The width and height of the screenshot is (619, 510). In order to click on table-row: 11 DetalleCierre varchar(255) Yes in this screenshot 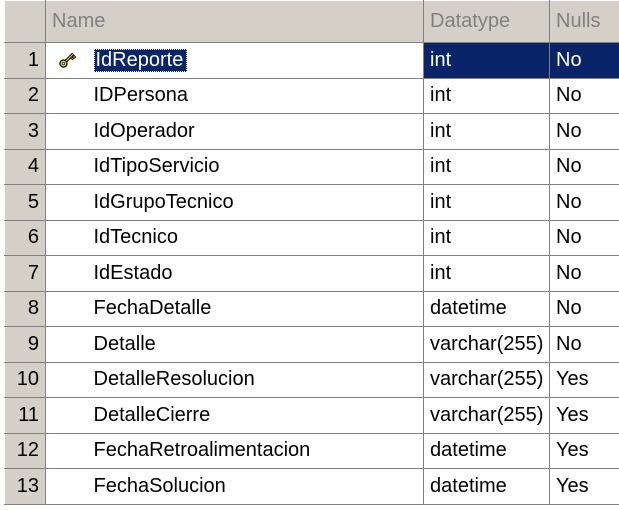, I will do `click(311, 415)`.